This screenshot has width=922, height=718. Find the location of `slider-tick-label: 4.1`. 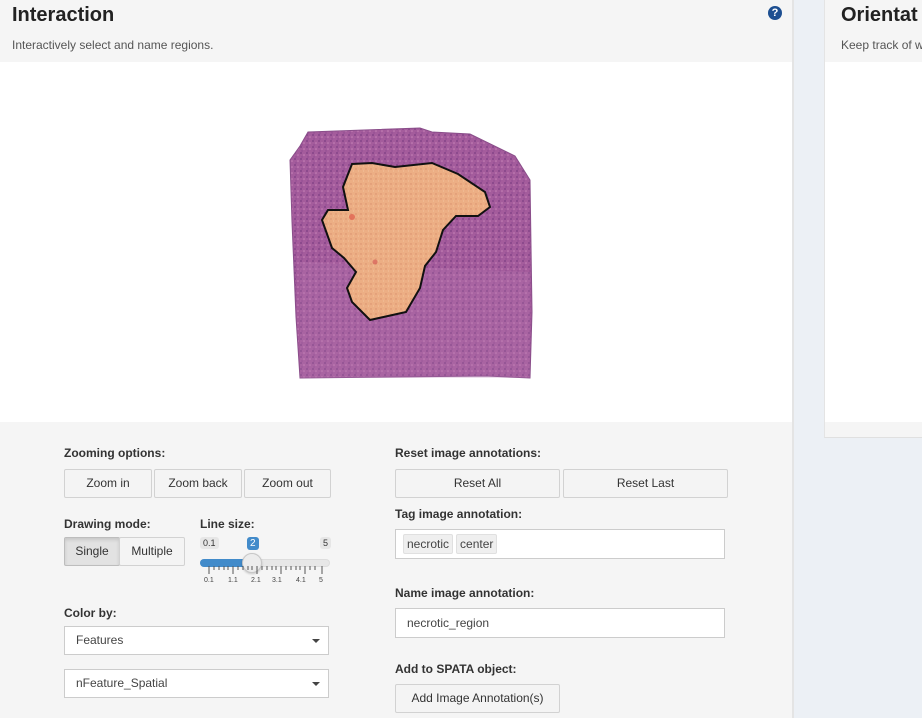

slider-tick-label: 4.1 is located at coordinates (301, 580).